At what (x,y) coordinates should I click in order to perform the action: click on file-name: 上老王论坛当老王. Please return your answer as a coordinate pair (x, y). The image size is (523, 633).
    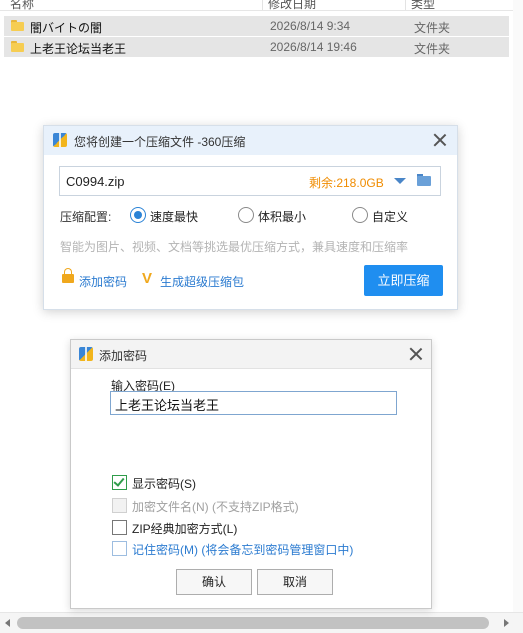
    Looking at the image, I should click on (78, 49).